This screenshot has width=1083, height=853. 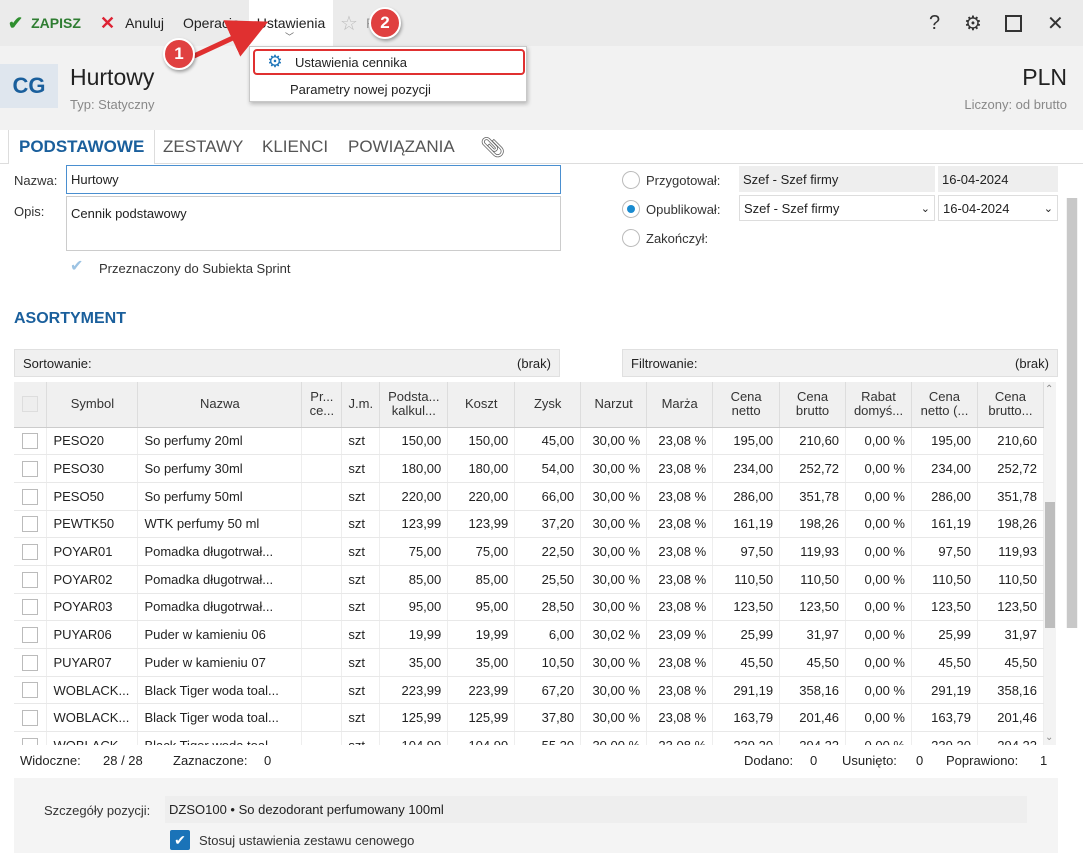 I want to click on table-cell: 223,99, so click(x=414, y=690).